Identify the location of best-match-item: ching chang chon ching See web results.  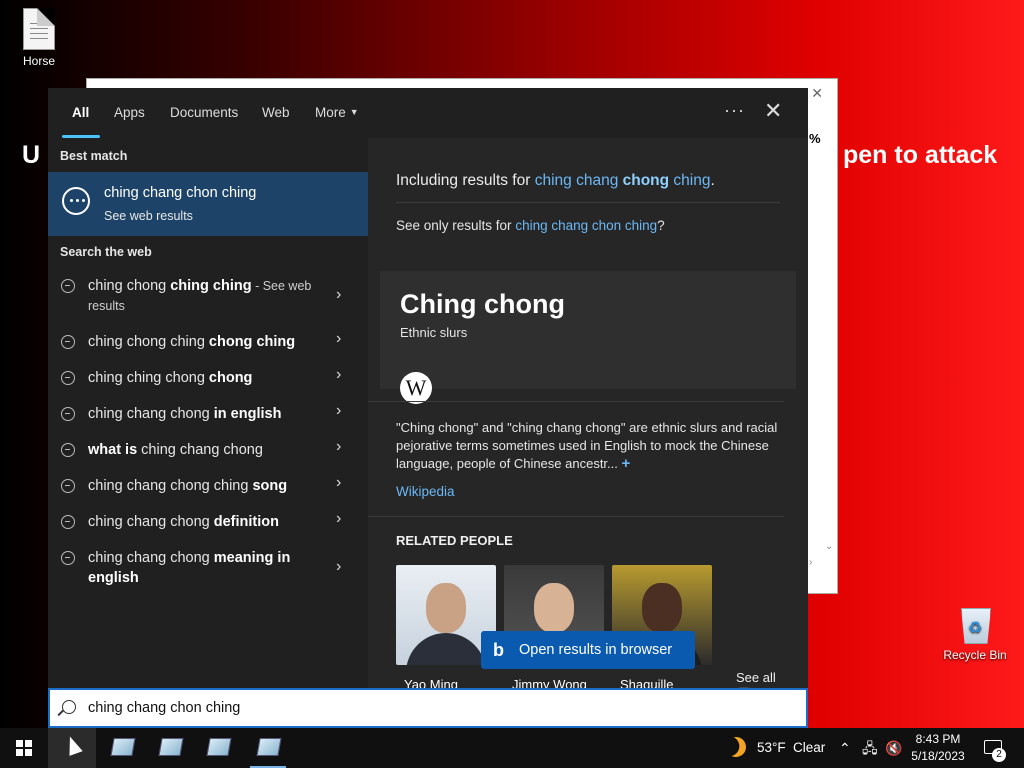
(208, 204).